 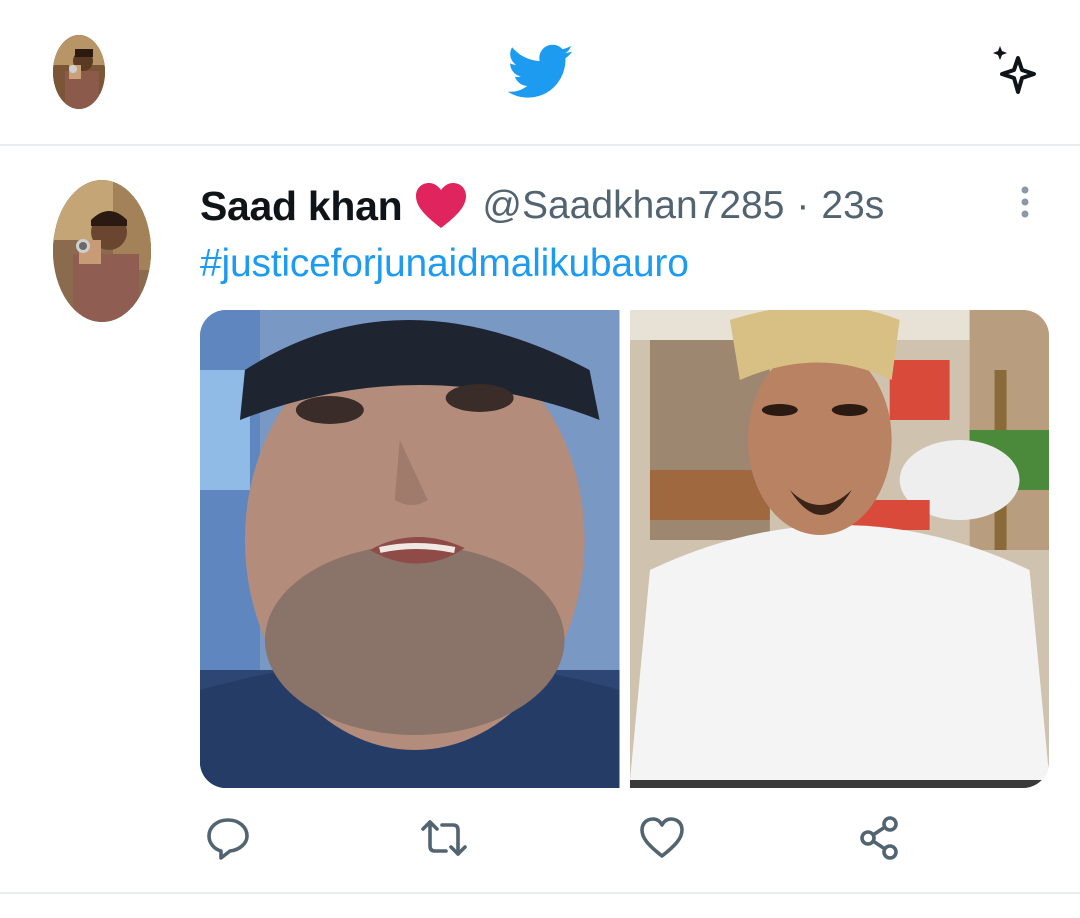 I want to click on retweet-icon, so click(x=444, y=838).